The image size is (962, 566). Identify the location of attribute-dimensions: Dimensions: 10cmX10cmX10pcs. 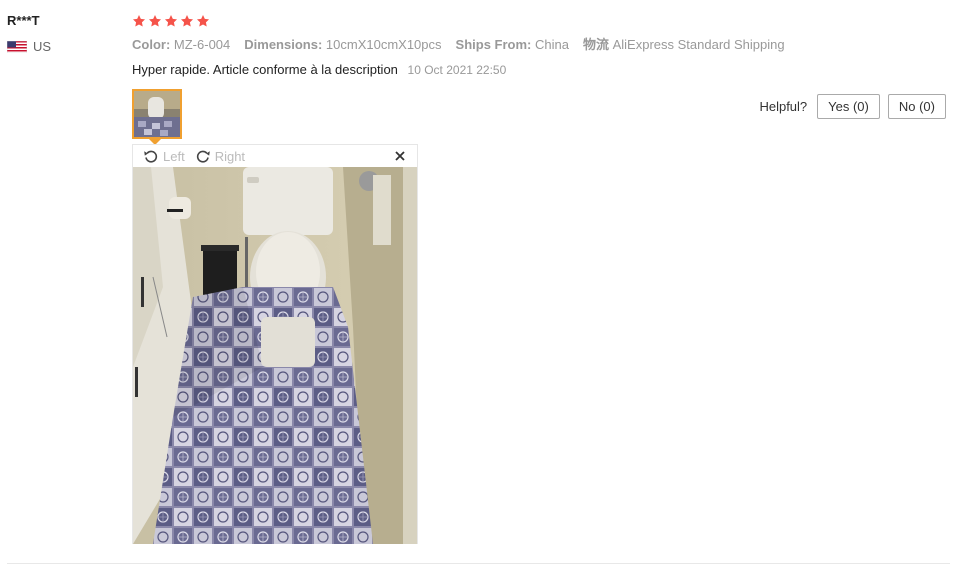
(343, 44).